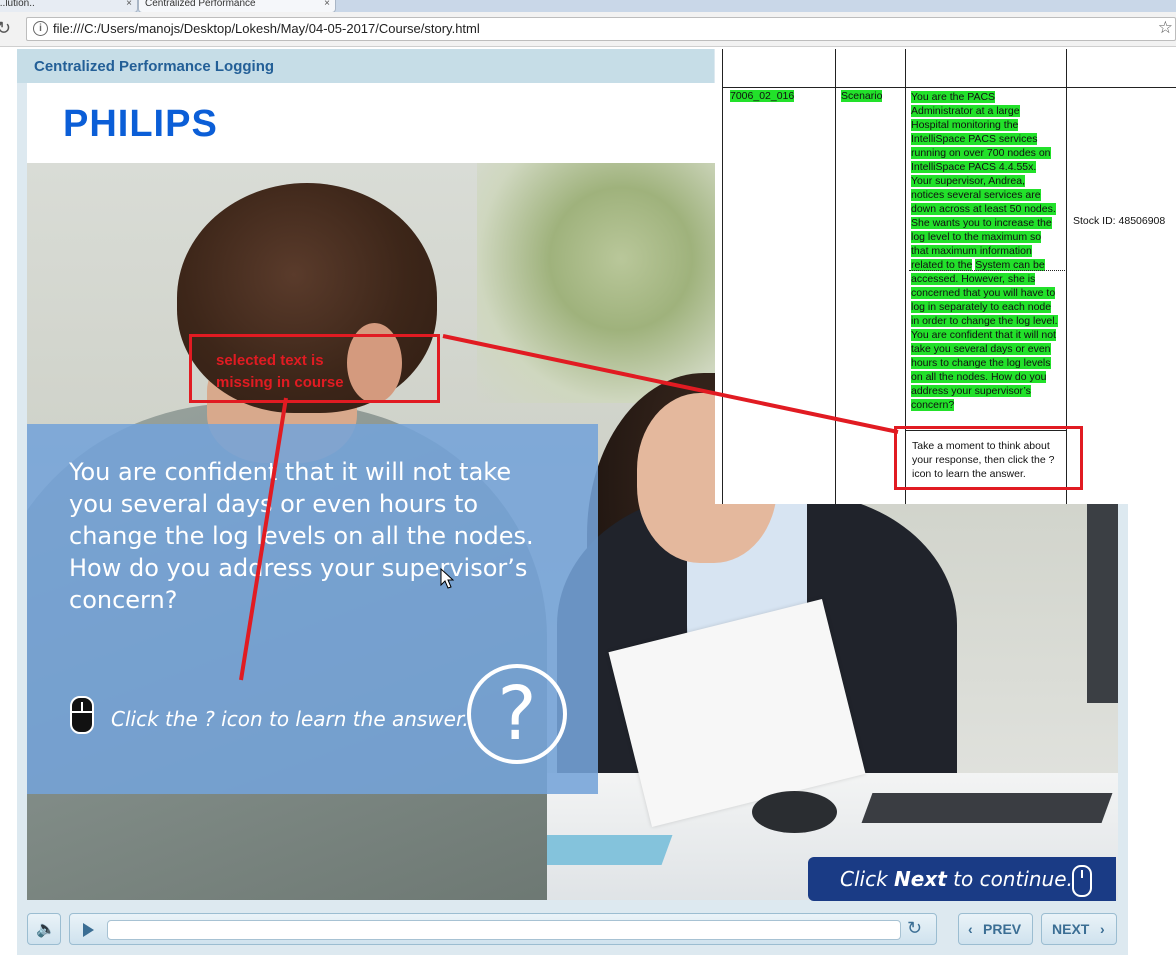  I want to click on next-button: NEXT ›, so click(1079, 929).